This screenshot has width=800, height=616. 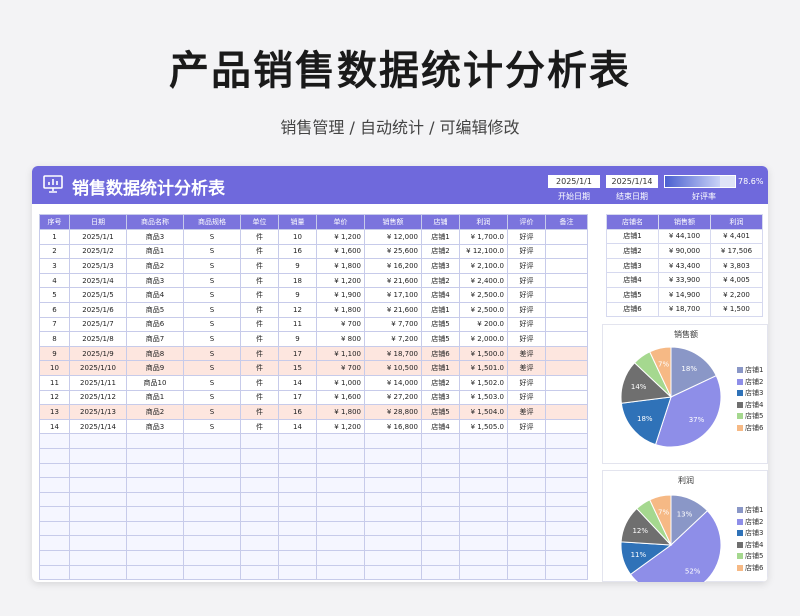 I want to click on table-cell: 商品10, so click(x=155, y=382).